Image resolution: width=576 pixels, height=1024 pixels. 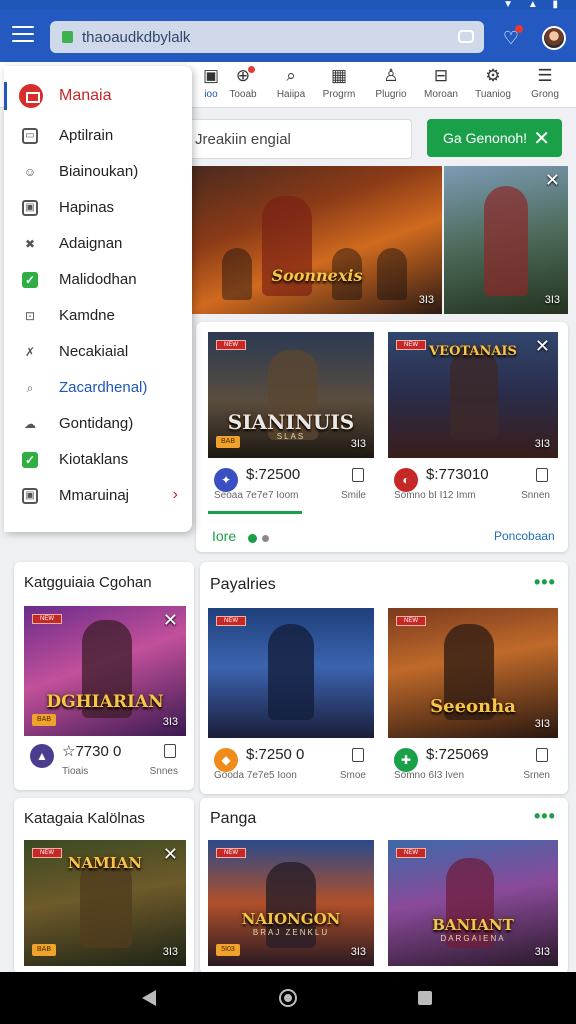 What do you see at coordinates (94, 459) in the screenshot?
I see `drawer-item-label: Kiotaklans` at bounding box center [94, 459].